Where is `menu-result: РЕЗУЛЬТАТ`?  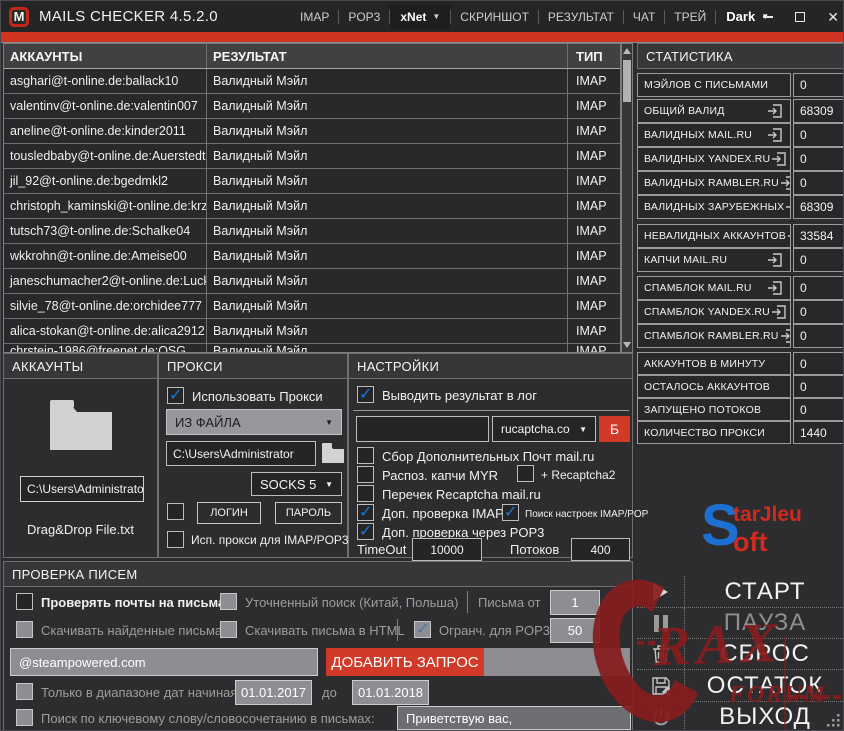
menu-result: РЕЗУЛЬТАТ is located at coordinates (581, 17).